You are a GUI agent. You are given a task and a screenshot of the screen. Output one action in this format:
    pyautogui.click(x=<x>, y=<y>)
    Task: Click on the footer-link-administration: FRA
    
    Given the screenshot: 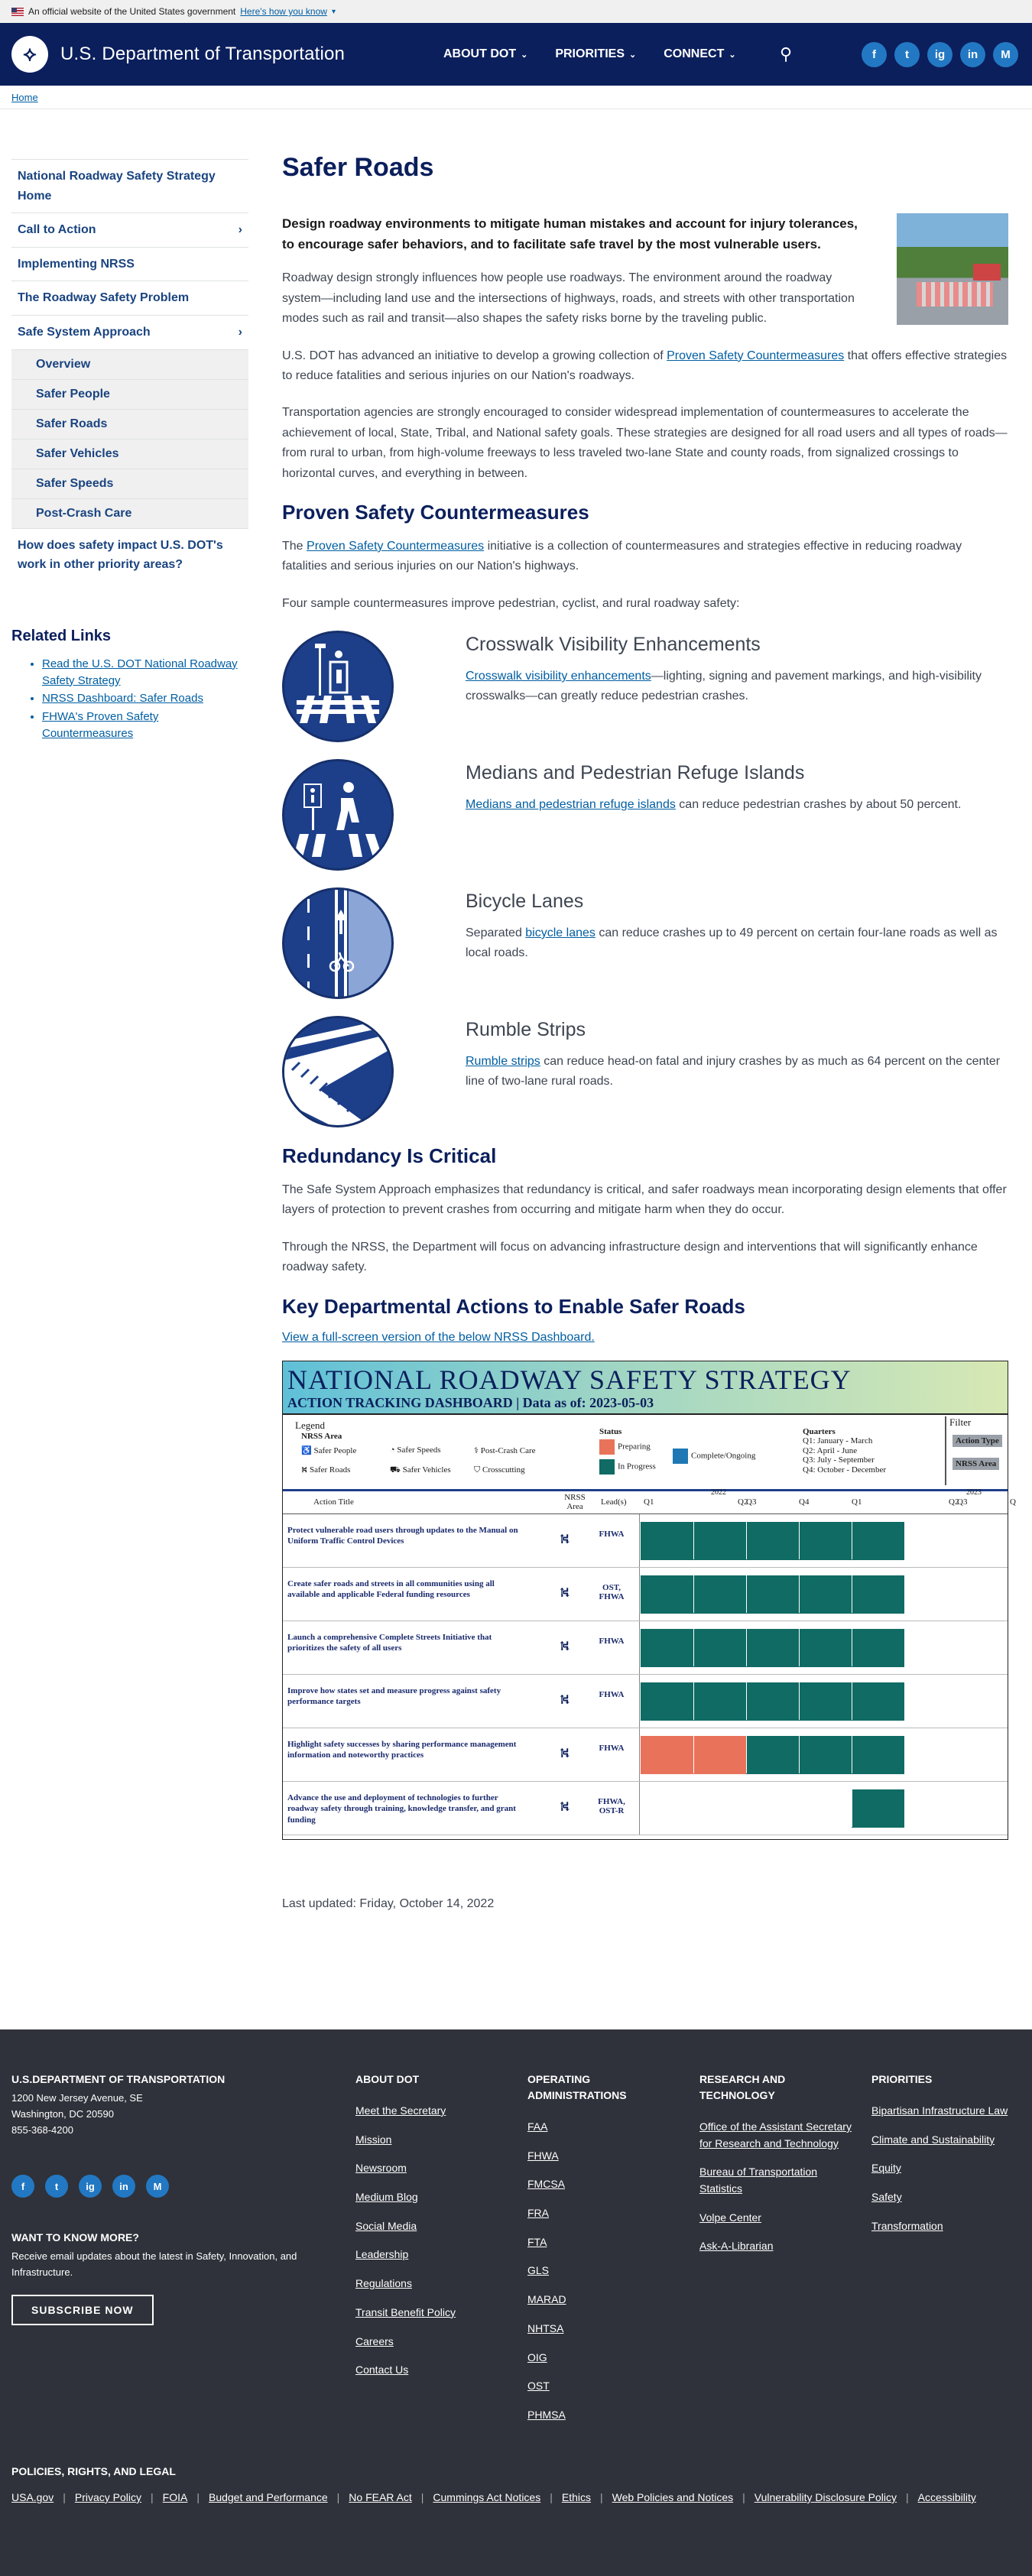 What is the action you would take?
    pyautogui.click(x=604, y=2213)
    